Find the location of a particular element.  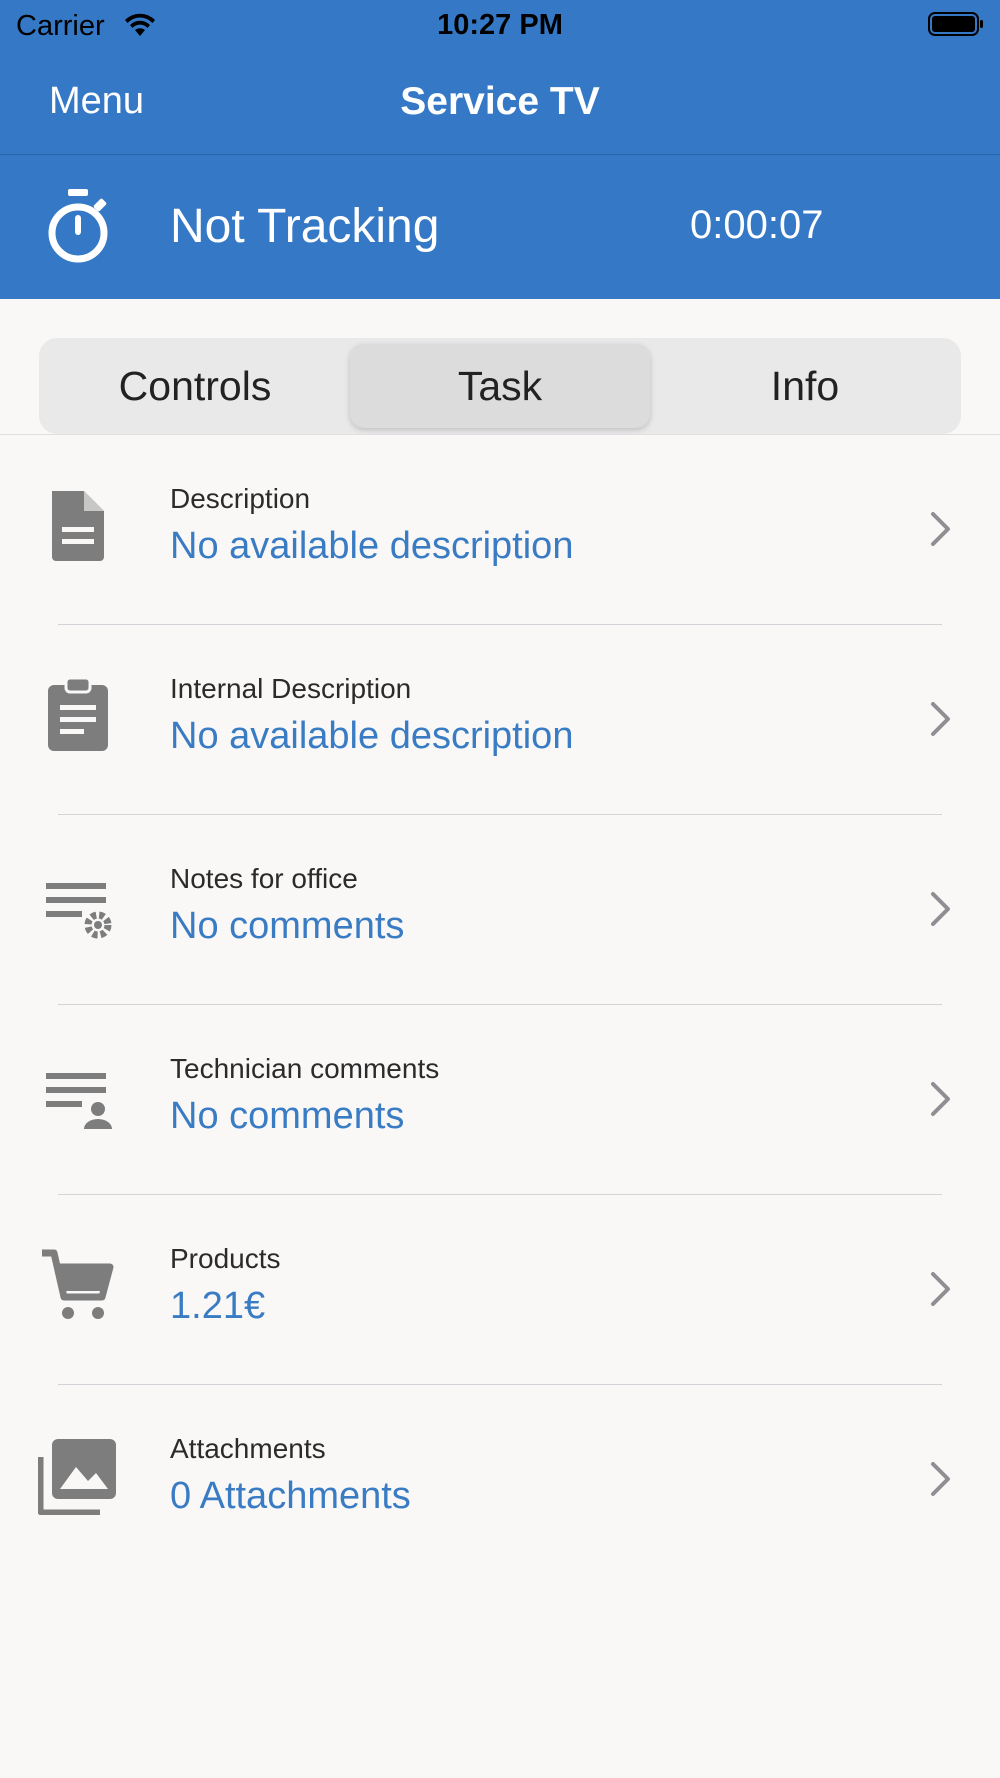

tracking-elapsed-time: 0:00:07 is located at coordinates (757, 225).